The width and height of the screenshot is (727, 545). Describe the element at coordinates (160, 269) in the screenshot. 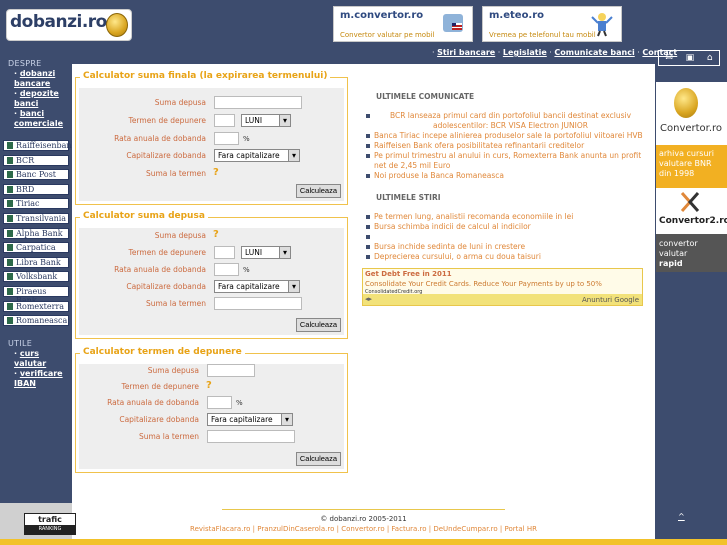

I see `label: Rata anuala de dobanda` at that location.